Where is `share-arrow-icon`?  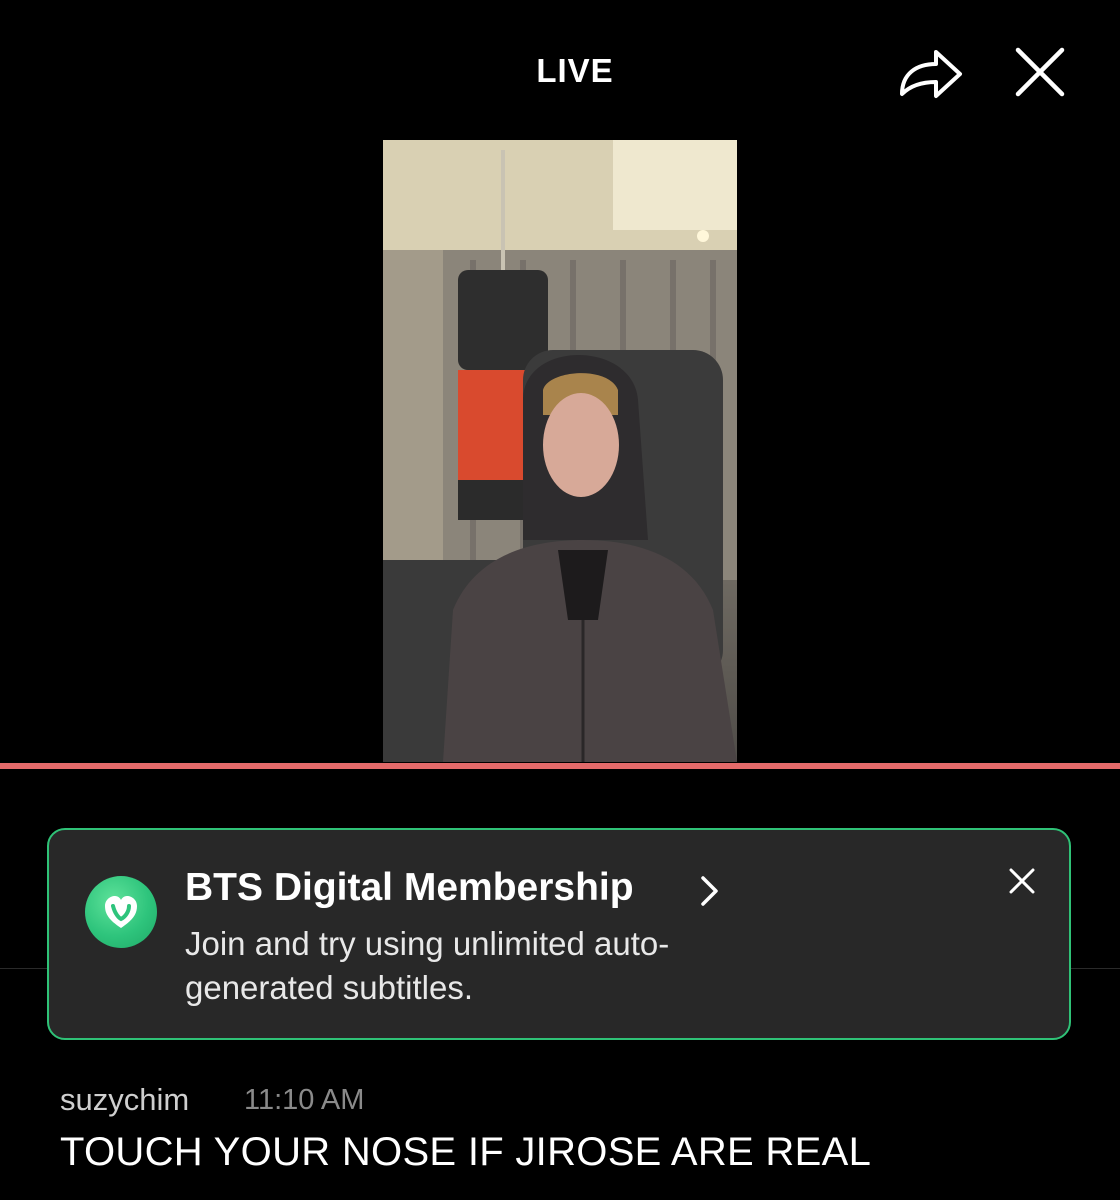
share-arrow-icon is located at coordinates (931, 74).